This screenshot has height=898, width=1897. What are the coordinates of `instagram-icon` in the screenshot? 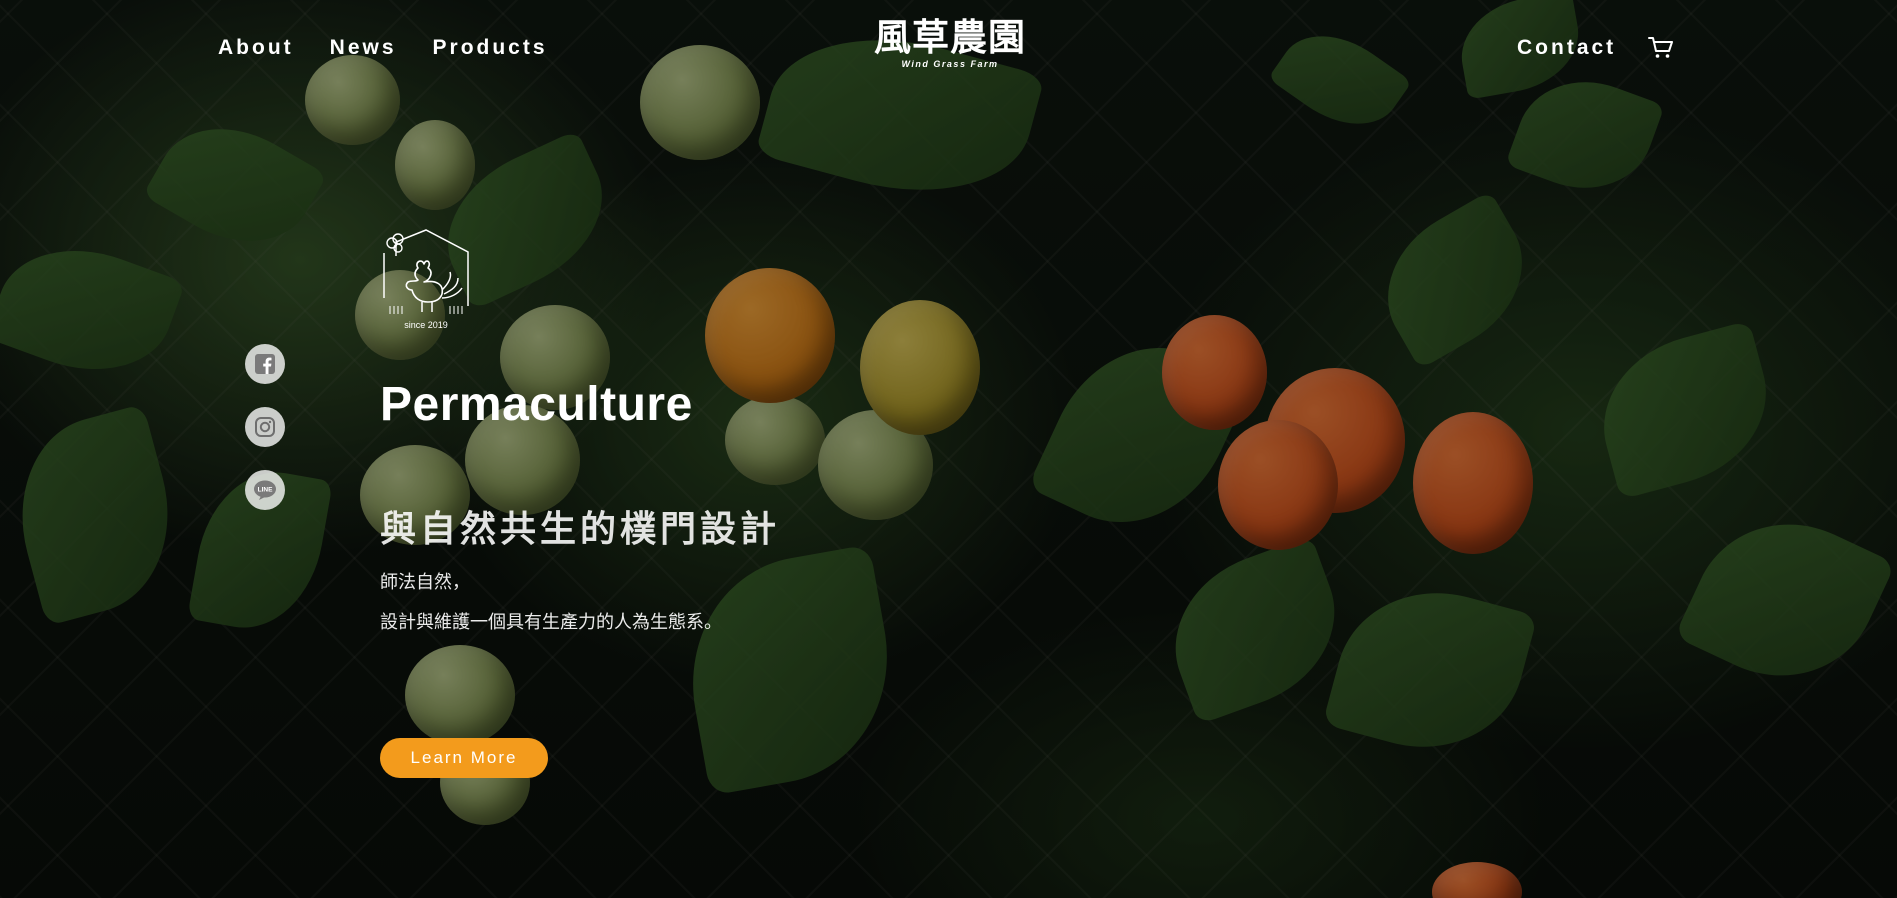 It's located at (265, 427).